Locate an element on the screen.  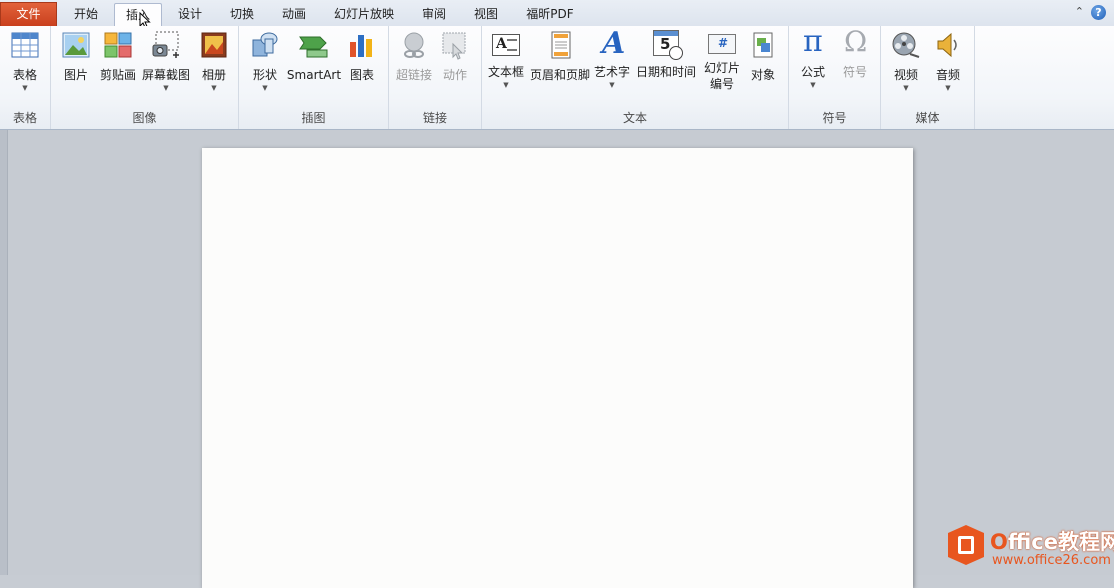
slide-number-label-line2: 编号 is located at coordinates (721, 84).